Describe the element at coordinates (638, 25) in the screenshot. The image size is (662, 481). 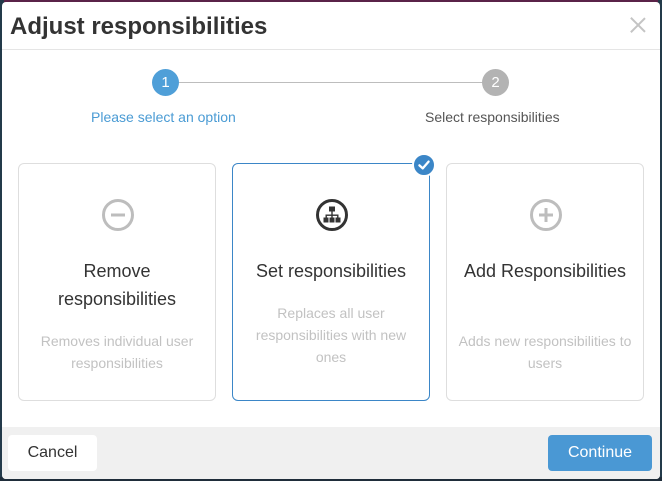
I see `close-icon` at that location.